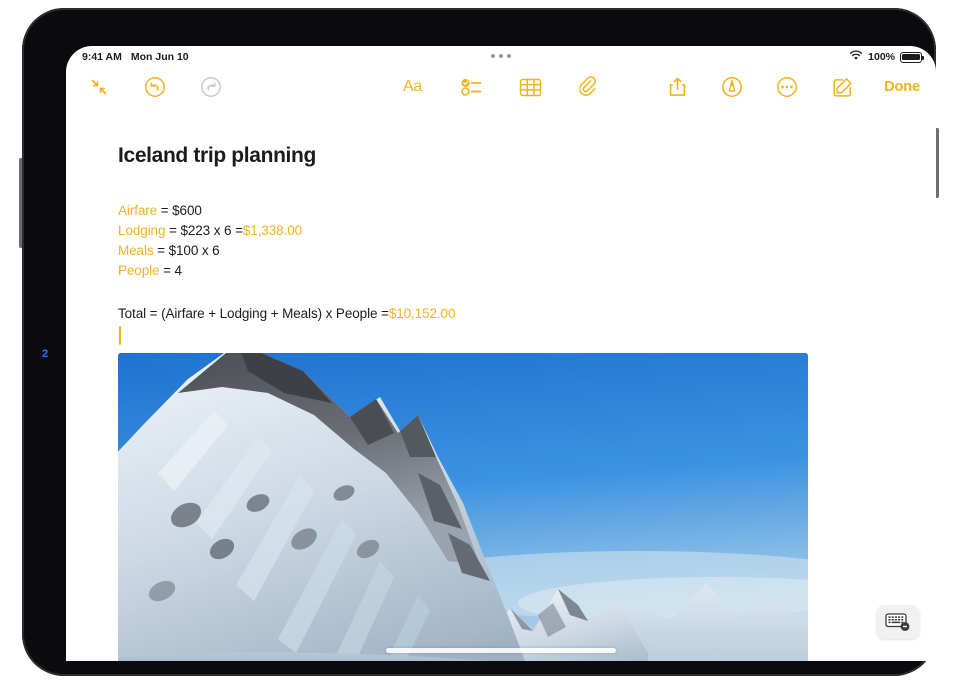  I want to click on math-variable: Airfare, so click(138, 210).